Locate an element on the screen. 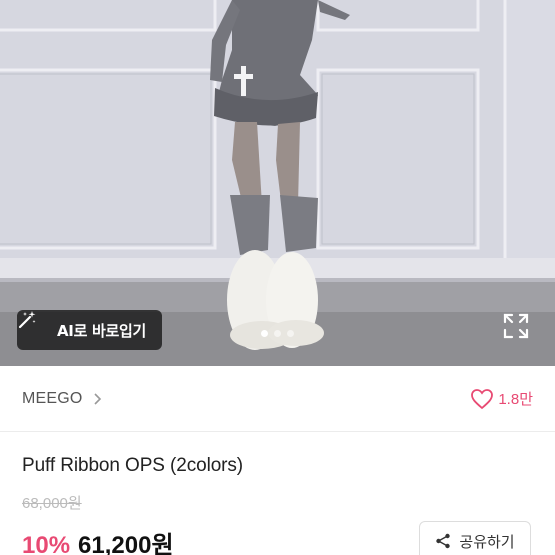 Image resolution: width=555 pixels, height=555 pixels. price-row: 10% 61,200원 is located at coordinates (98, 540).